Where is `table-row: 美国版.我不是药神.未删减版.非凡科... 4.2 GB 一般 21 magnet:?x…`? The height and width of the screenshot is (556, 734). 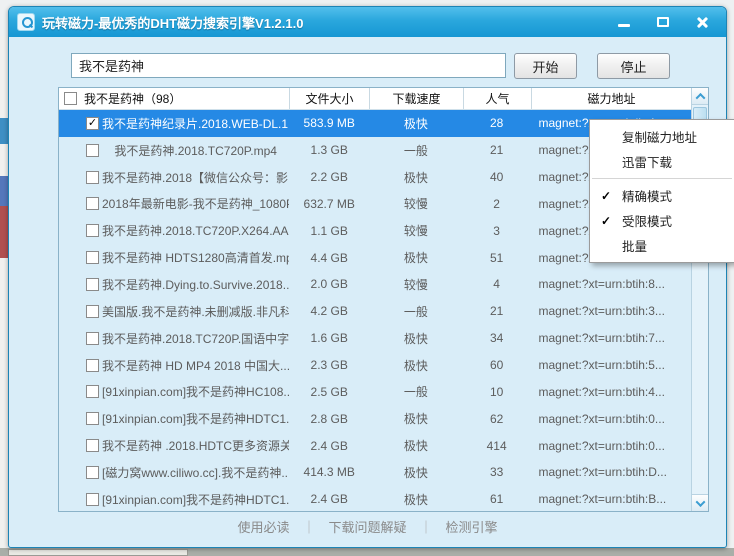
table-row: 美国版.我不是药神.未删减版.非凡科... 4.2 GB 一般 21 magnet:?x… is located at coordinates (375, 311).